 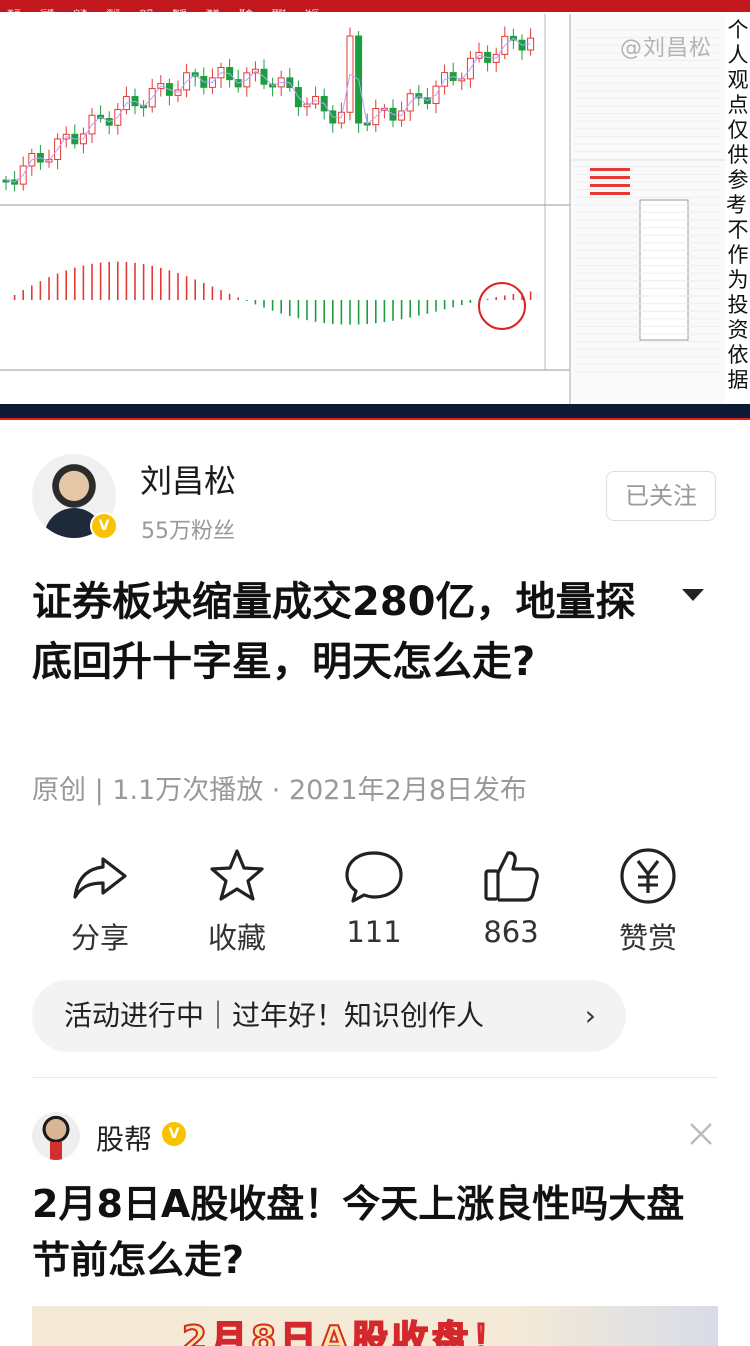 I want to click on rec-author-avatar, so click(x=56, y=1136).